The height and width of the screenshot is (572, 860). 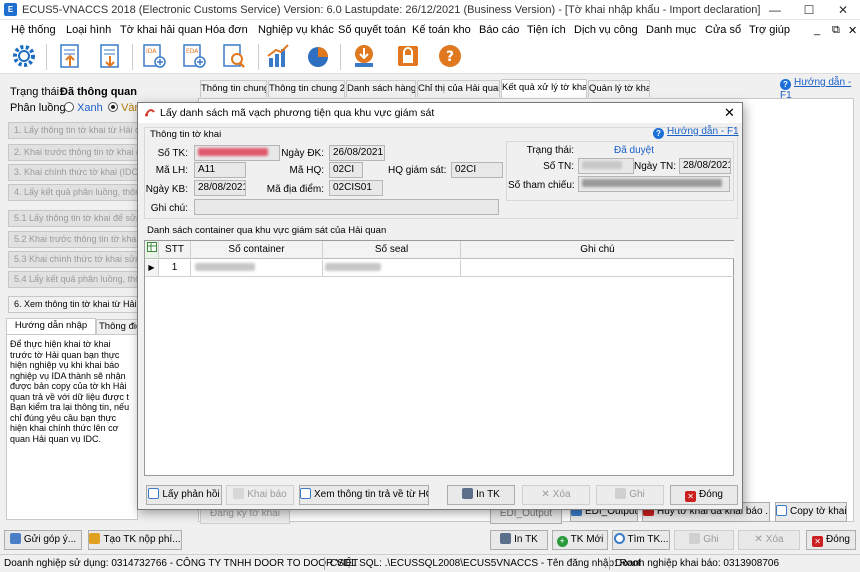 What do you see at coordinates (194, 56) in the screenshot?
I see `eda-add-icon: EDA` at bounding box center [194, 56].